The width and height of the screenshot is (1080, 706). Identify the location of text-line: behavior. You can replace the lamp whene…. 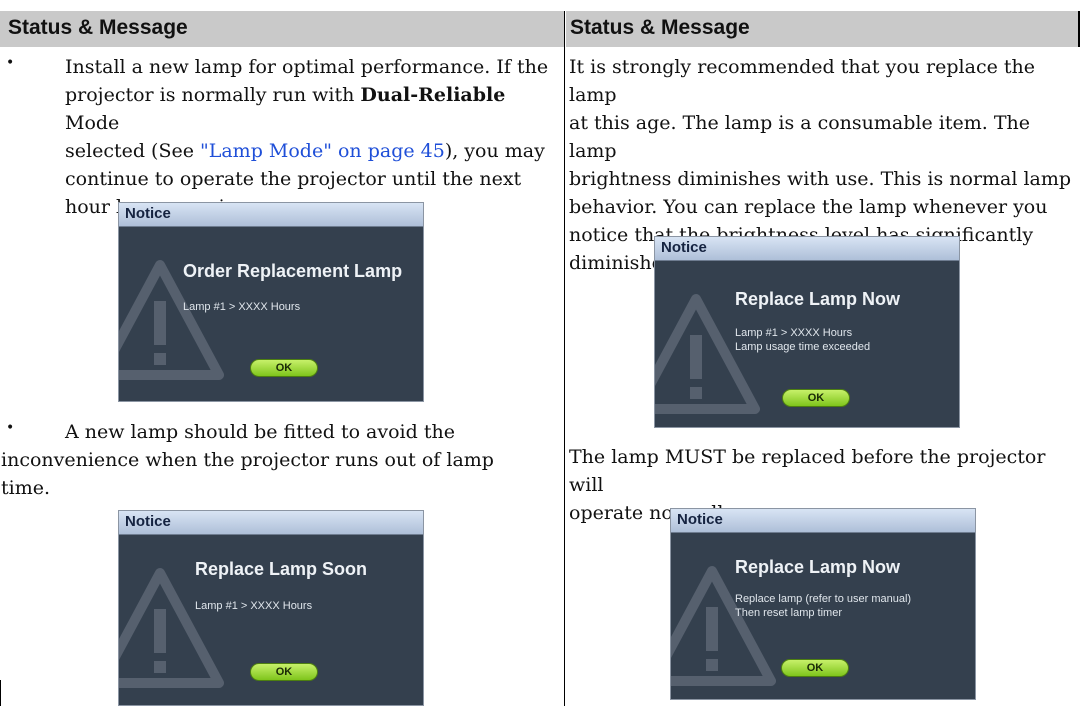
(808, 207).